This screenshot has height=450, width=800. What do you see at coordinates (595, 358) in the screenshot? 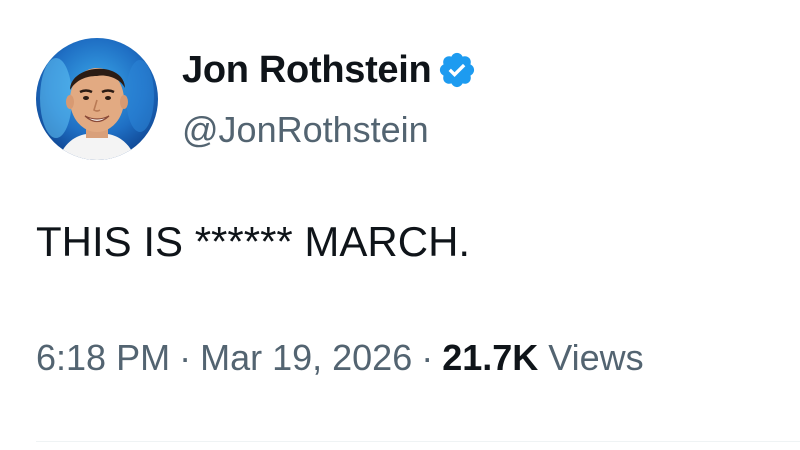
I see `views-label: Views` at bounding box center [595, 358].